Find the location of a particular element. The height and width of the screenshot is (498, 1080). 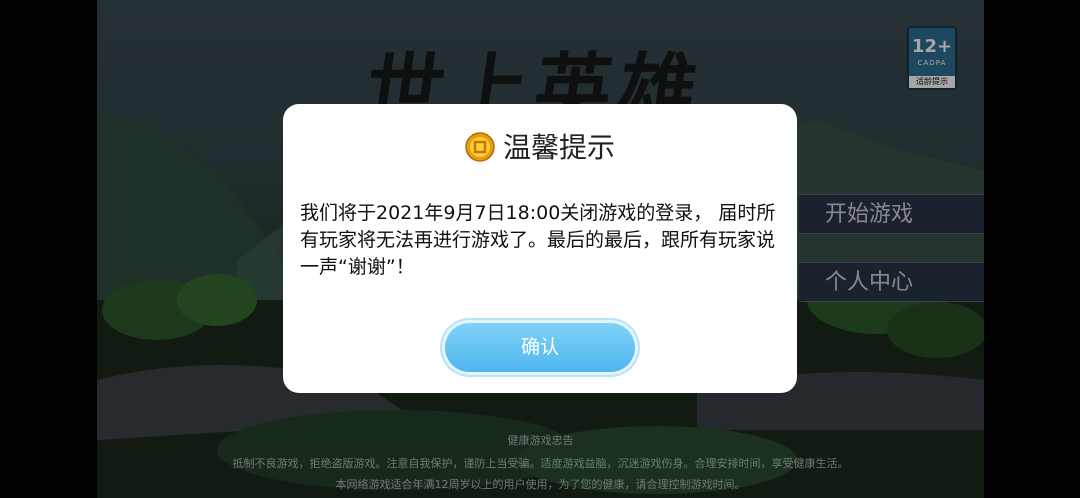

dialog-title: 温馨提示 is located at coordinates (558, 147).